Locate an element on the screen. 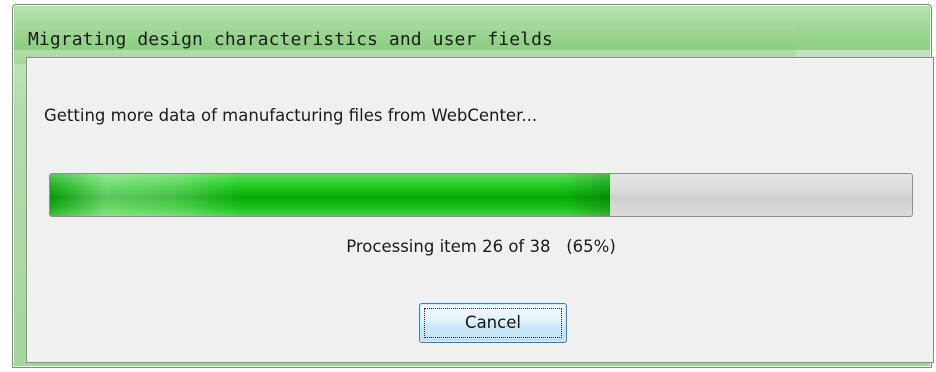  progress-bar-fill is located at coordinates (330, 195).